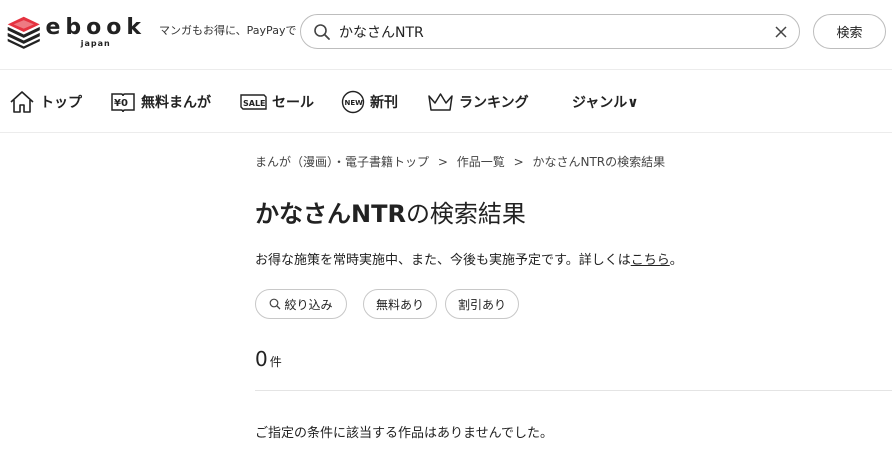 The height and width of the screenshot is (452, 892). I want to click on free-filter-label: 無料あり, so click(399, 304).